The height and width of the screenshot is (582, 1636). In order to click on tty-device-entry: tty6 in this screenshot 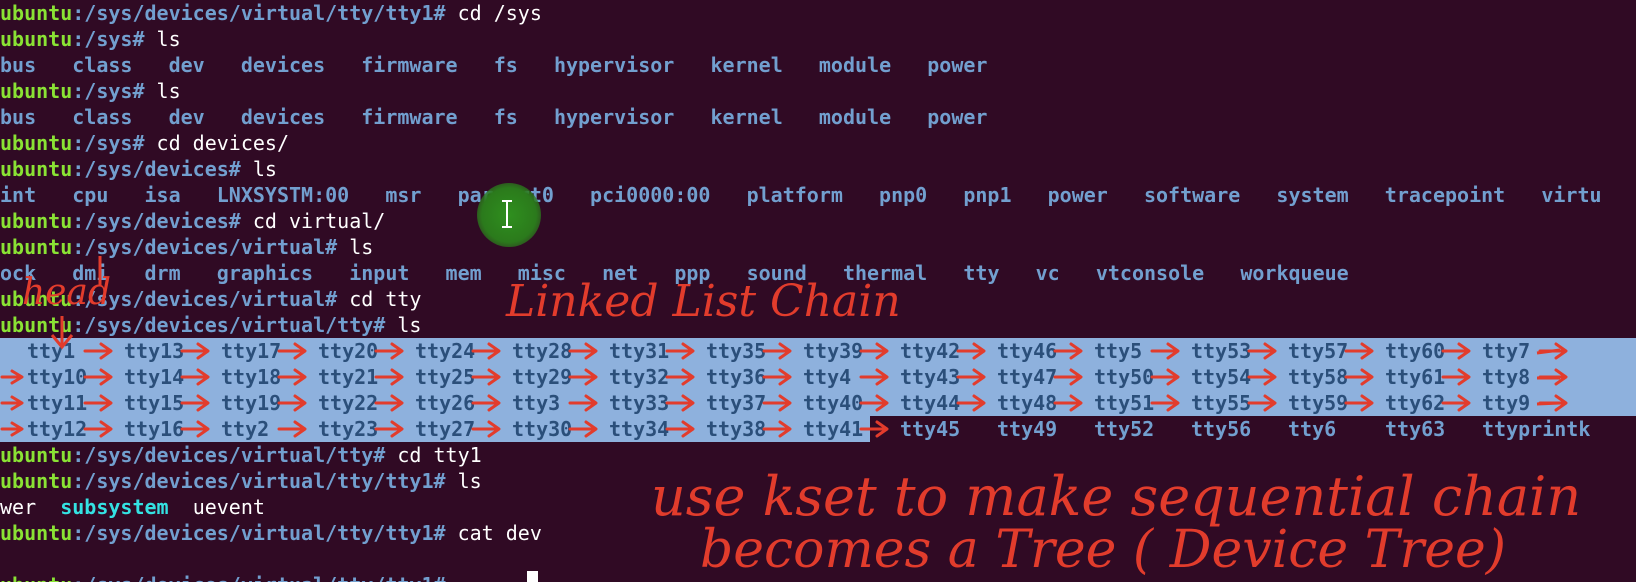, I will do `click(1312, 429)`.